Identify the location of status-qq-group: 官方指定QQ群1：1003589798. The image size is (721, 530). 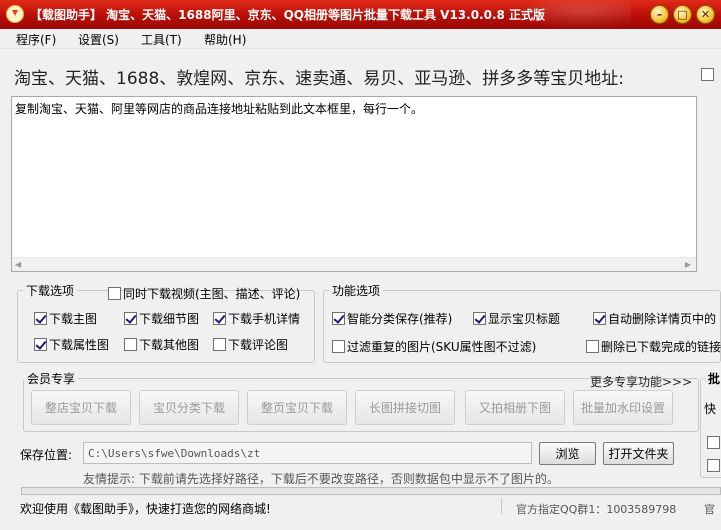
(596, 509).